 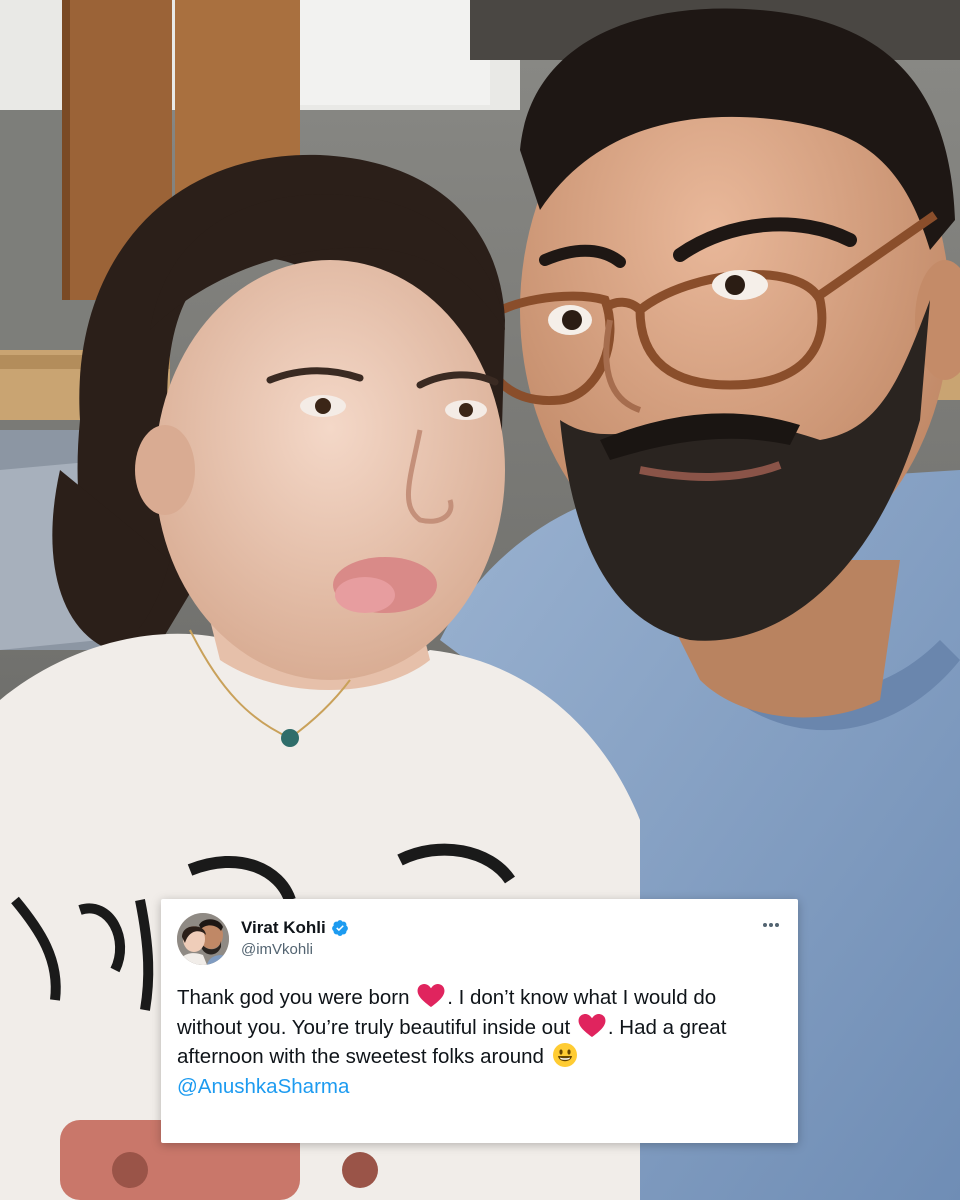 I want to click on more-options-icon, so click(x=771, y=925).